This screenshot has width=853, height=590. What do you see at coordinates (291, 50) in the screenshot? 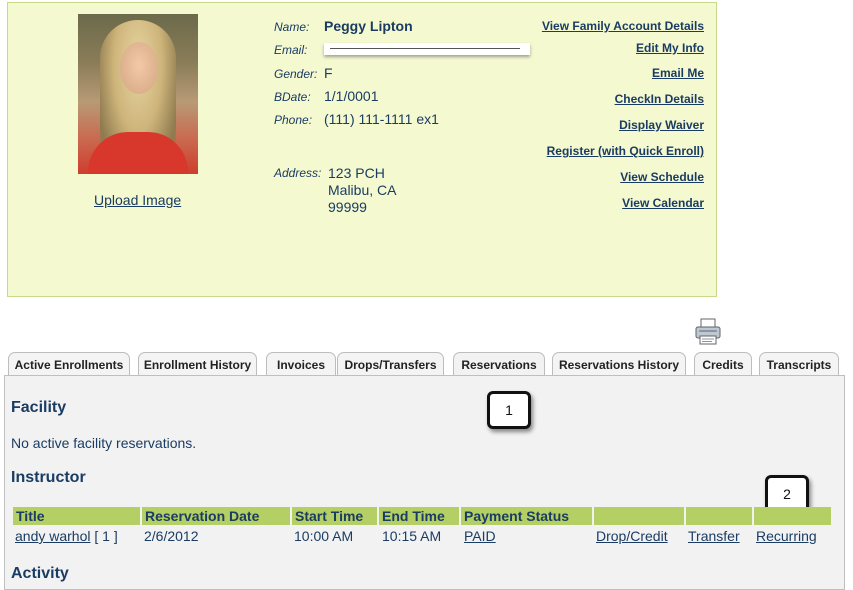
I see `email-label: Email:` at bounding box center [291, 50].